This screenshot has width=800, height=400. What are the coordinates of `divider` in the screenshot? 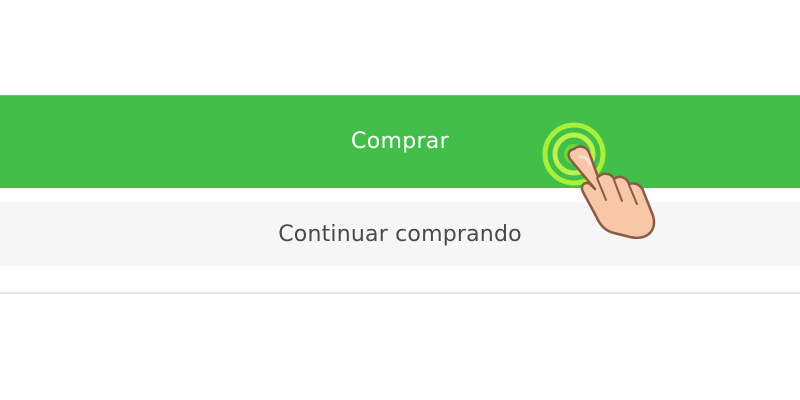 It's located at (400, 293).